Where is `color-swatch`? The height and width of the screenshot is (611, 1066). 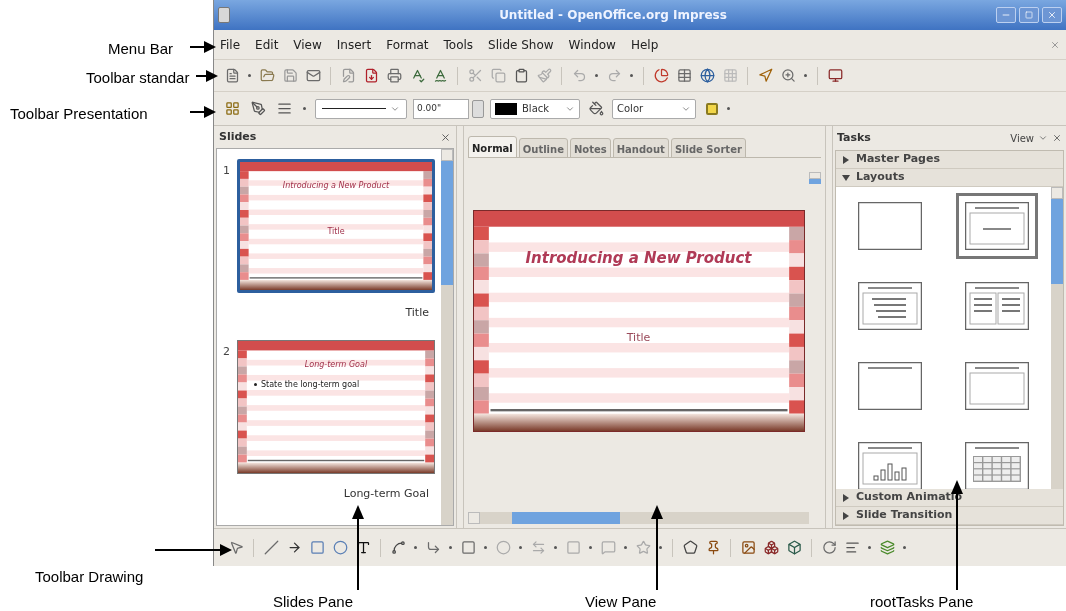
color-swatch is located at coordinates (506, 108).